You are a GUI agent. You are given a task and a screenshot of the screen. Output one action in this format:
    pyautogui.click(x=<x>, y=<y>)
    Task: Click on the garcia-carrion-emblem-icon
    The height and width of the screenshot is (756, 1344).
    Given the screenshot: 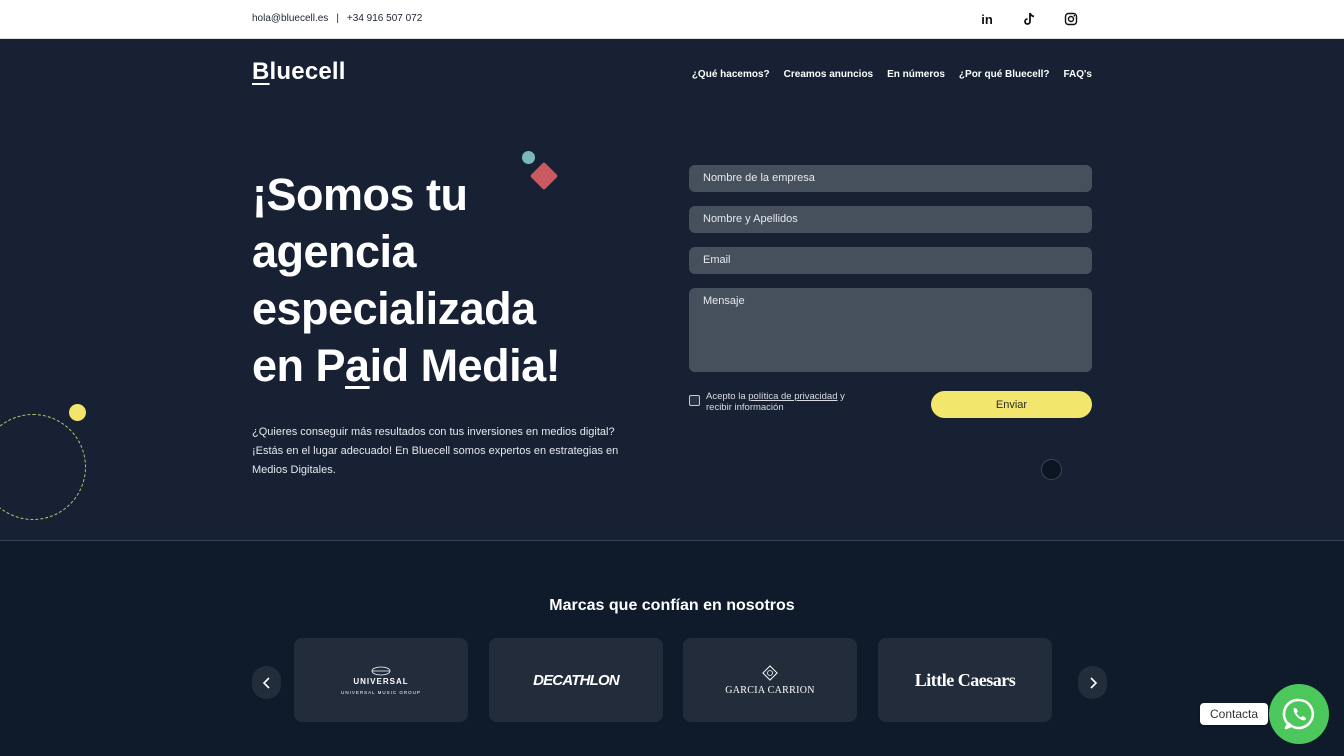 What is the action you would take?
    pyautogui.click(x=770, y=673)
    